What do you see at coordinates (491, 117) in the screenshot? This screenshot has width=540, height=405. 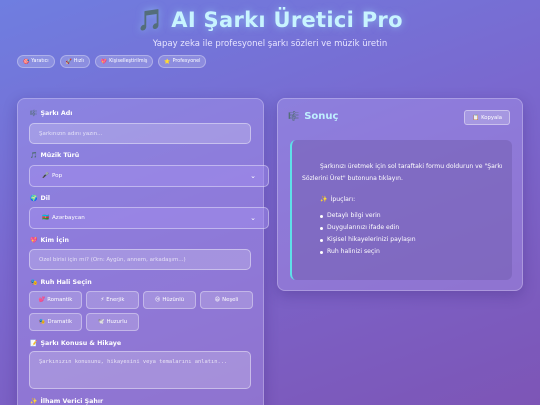 I see `copy-button-label: Kopyala` at bounding box center [491, 117].